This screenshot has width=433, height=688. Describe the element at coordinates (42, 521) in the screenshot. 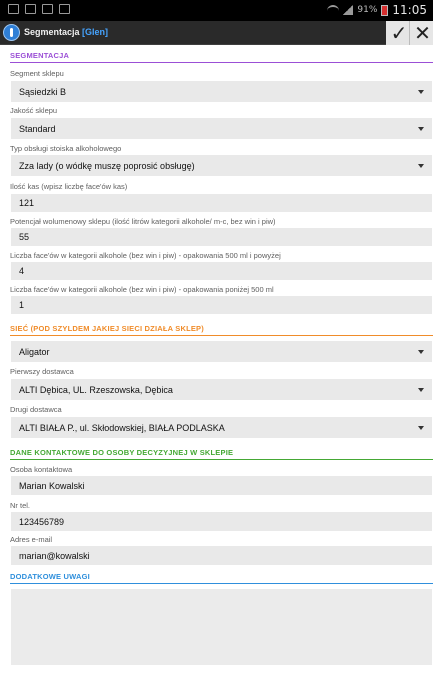

I see `phone-value: 123456789` at that location.